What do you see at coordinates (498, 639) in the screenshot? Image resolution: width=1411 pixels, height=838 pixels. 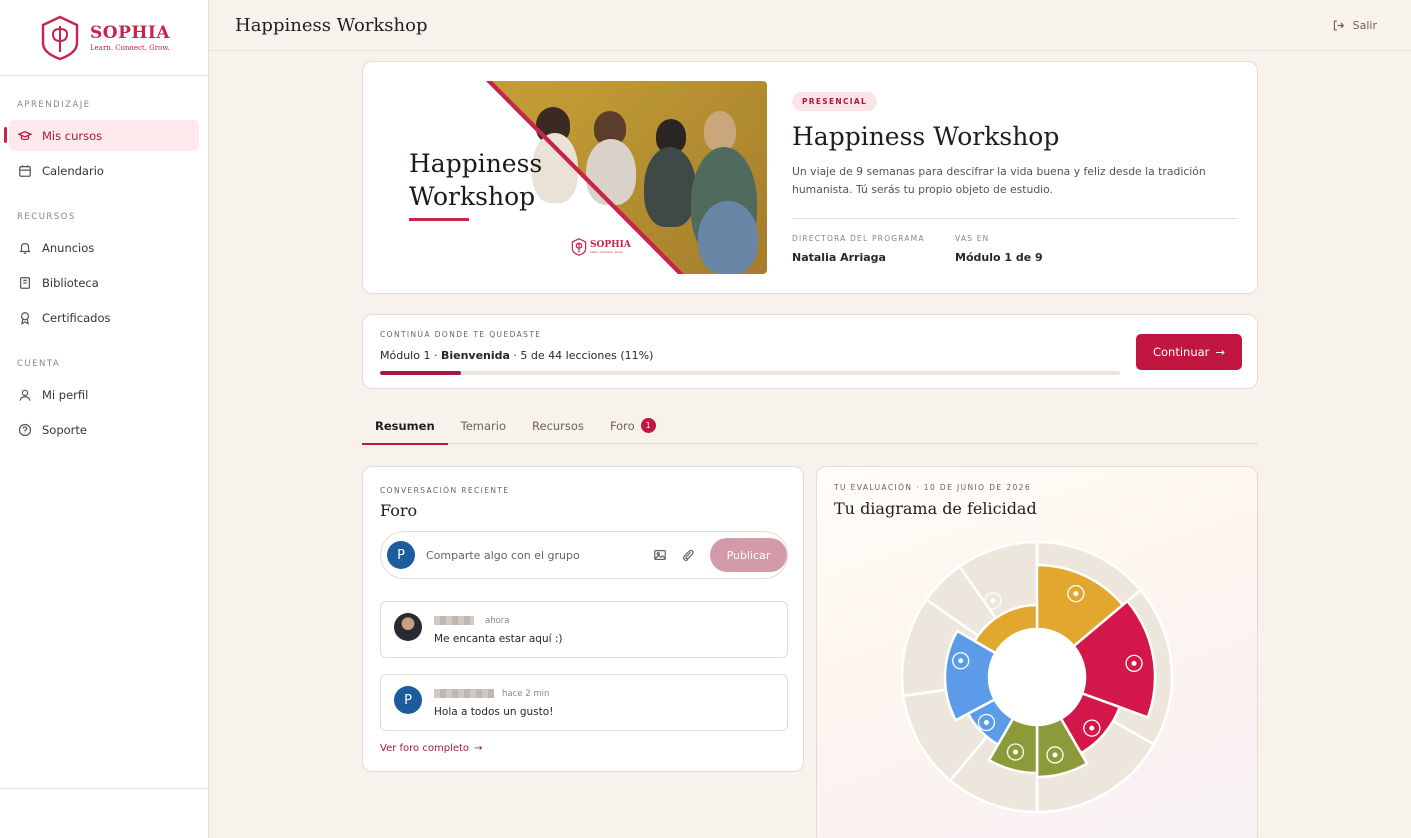 I see `post-message: Me encanta estar aquí :)` at bounding box center [498, 639].